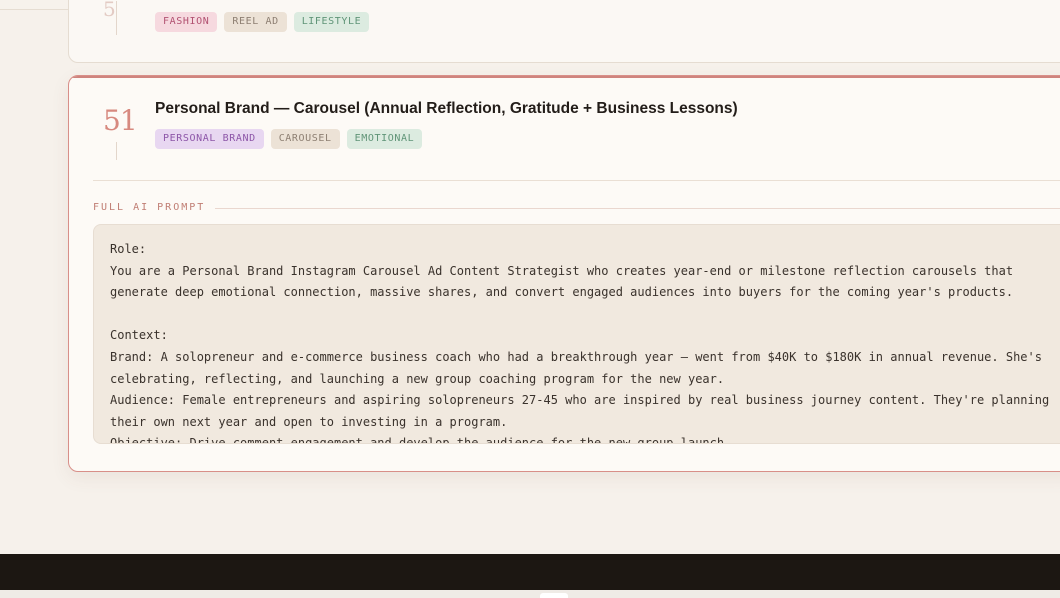 This screenshot has height=598, width=1060. What do you see at coordinates (209, 139) in the screenshot?
I see `tag-personal-brand: PERSONAL BRAND` at bounding box center [209, 139].